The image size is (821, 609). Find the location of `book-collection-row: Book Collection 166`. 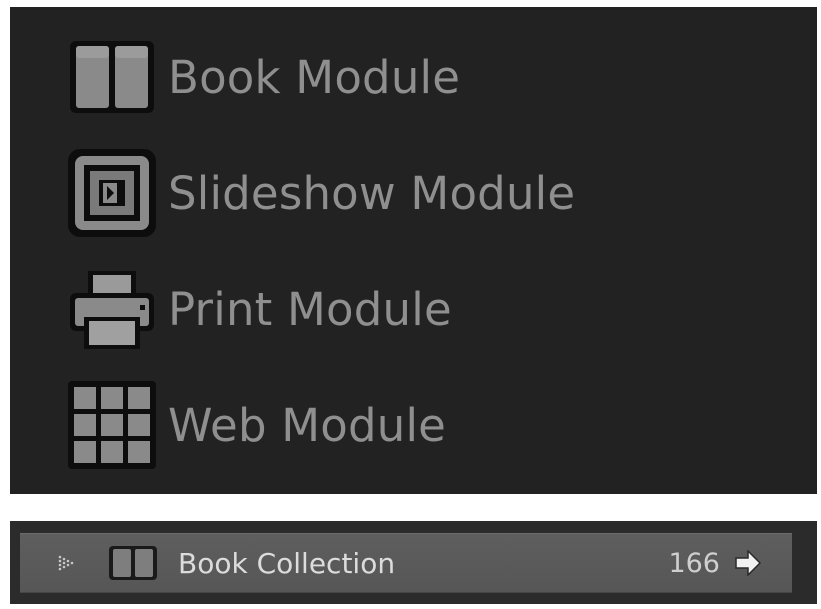

book-collection-row: Book Collection 166 is located at coordinates (406, 563).